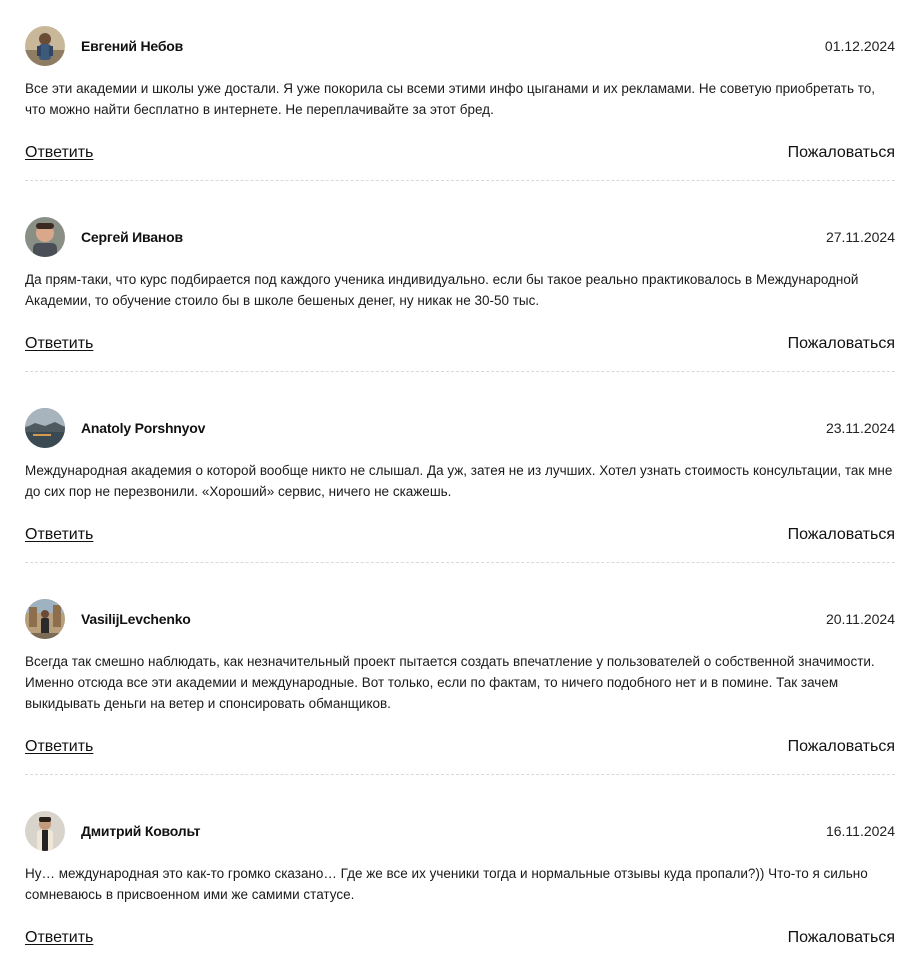 The image size is (919, 965). What do you see at coordinates (132, 46) in the screenshot?
I see `author-name: Евгений Небов` at bounding box center [132, 46].